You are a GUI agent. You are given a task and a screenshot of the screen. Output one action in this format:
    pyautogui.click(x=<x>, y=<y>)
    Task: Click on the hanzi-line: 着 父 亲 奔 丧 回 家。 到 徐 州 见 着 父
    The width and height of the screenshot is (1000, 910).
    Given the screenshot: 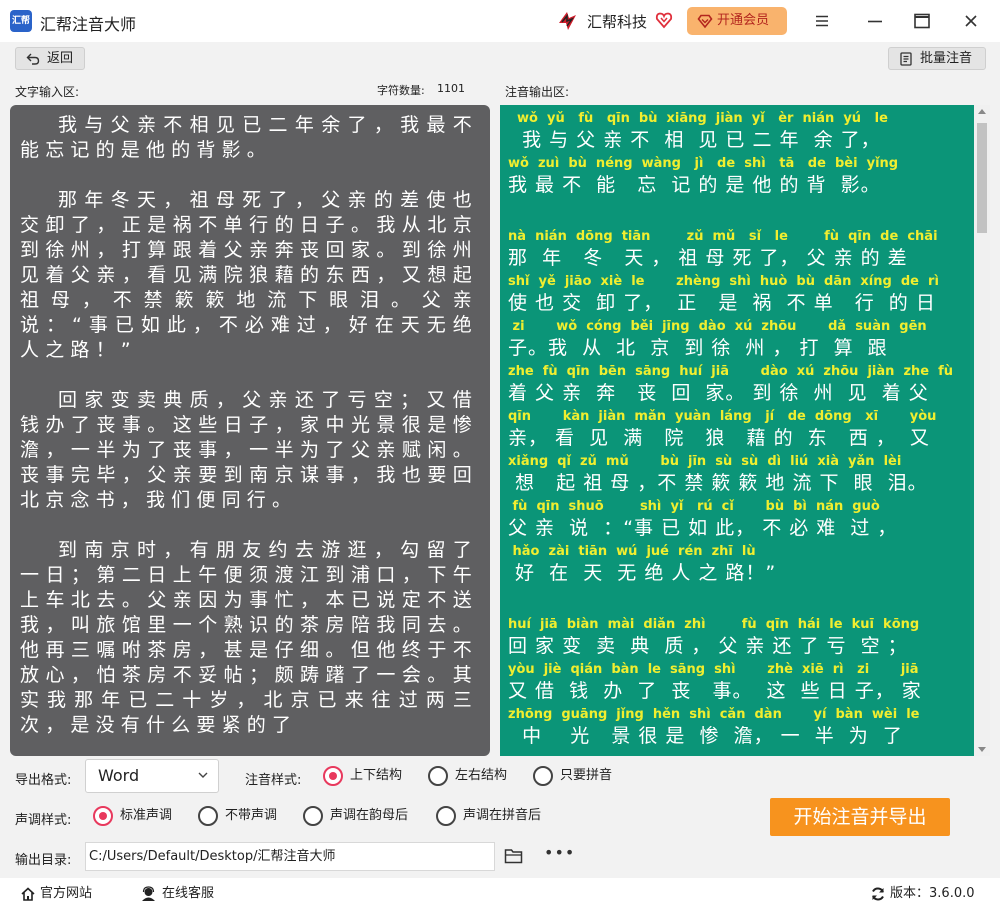 What is the action you would take?
    pyautogui.click(x=718, y=393)
    